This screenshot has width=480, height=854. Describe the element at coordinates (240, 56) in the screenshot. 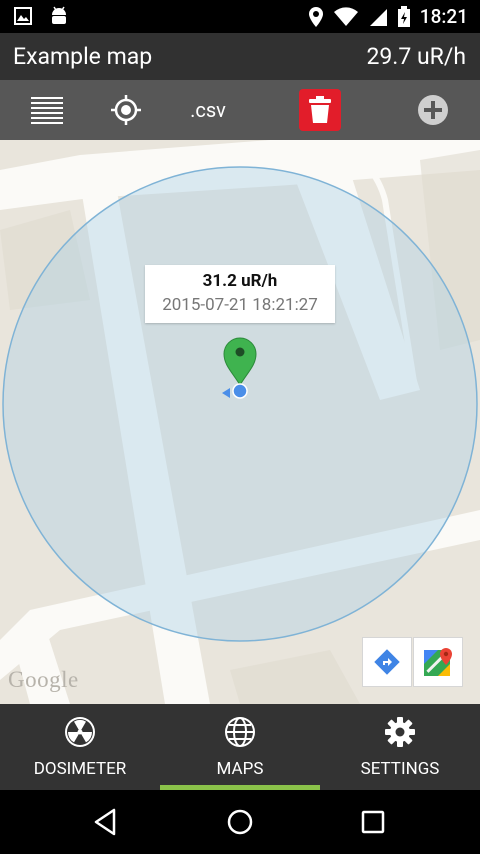

I see `app-header: Example map 29.7 uR/h` at that location.